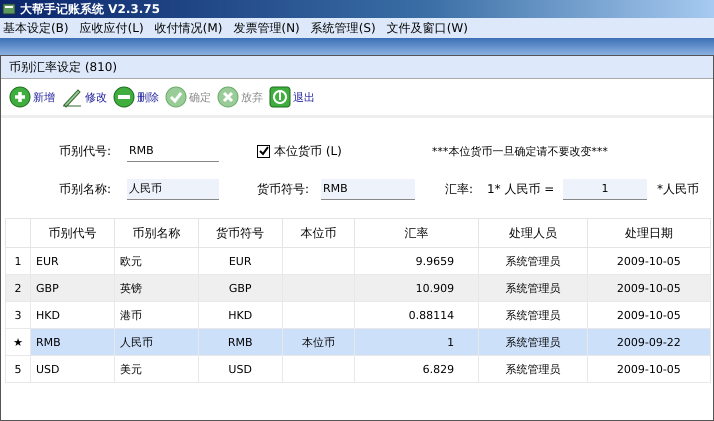  Describe the element at coordinates (85, 189) in the screenshot. I see `field-label: 币别名称:` at that location.